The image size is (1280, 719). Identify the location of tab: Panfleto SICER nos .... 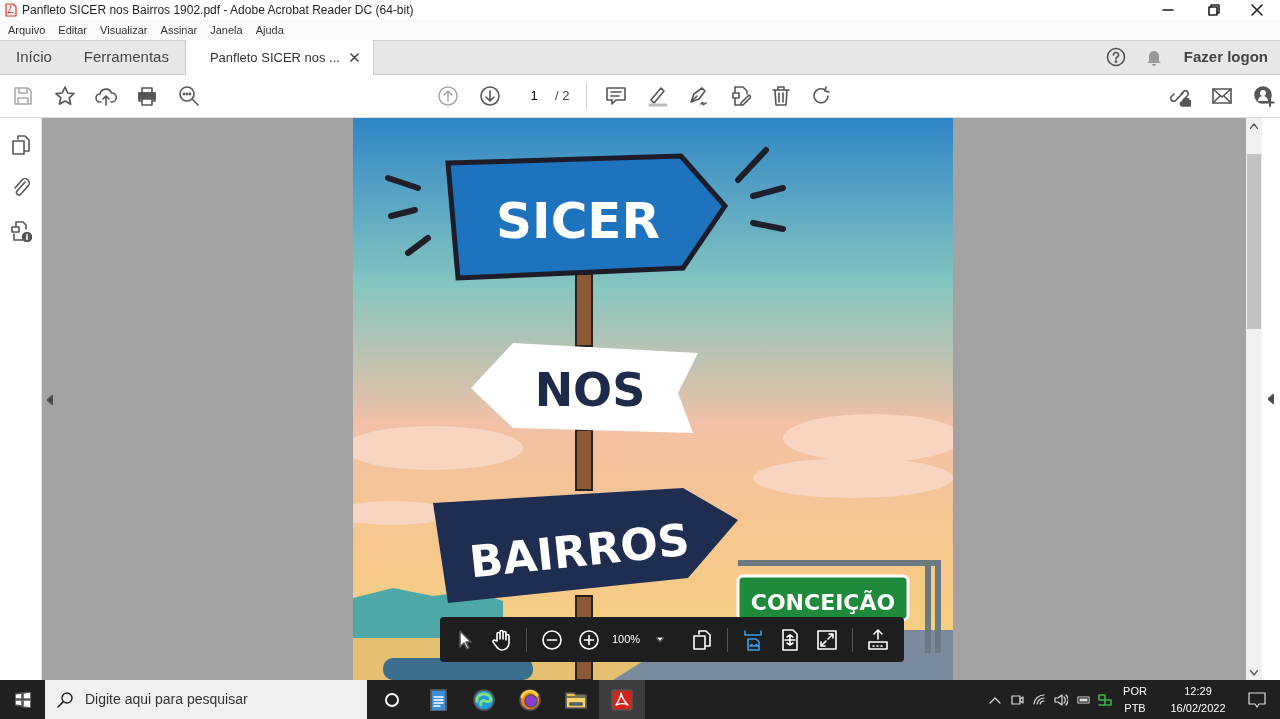
(279, 57).